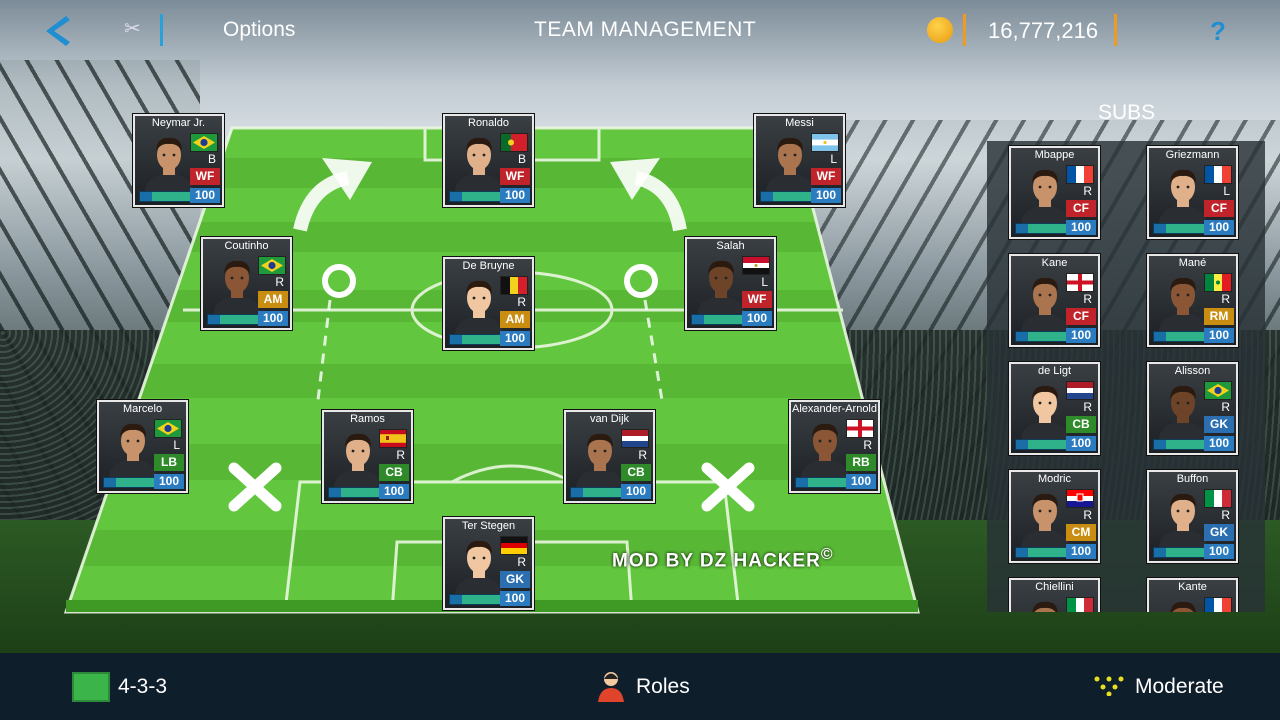 The image size is (1280, 720). Describe the element at coordinates (1192, 516) in the screenshot. I see `player-card: Buffon R GK 100` at that location.